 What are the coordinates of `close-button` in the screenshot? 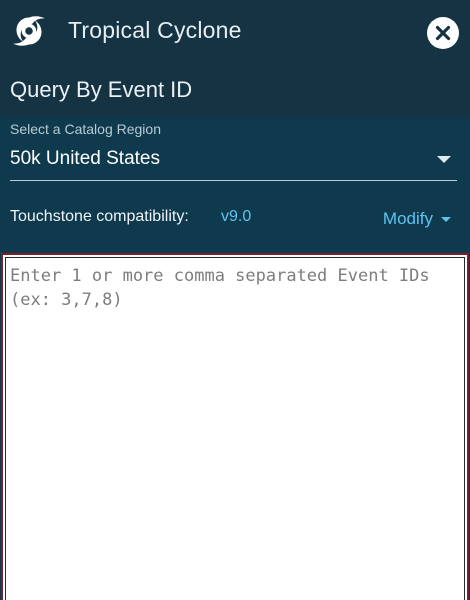 It's located at (443, 33).